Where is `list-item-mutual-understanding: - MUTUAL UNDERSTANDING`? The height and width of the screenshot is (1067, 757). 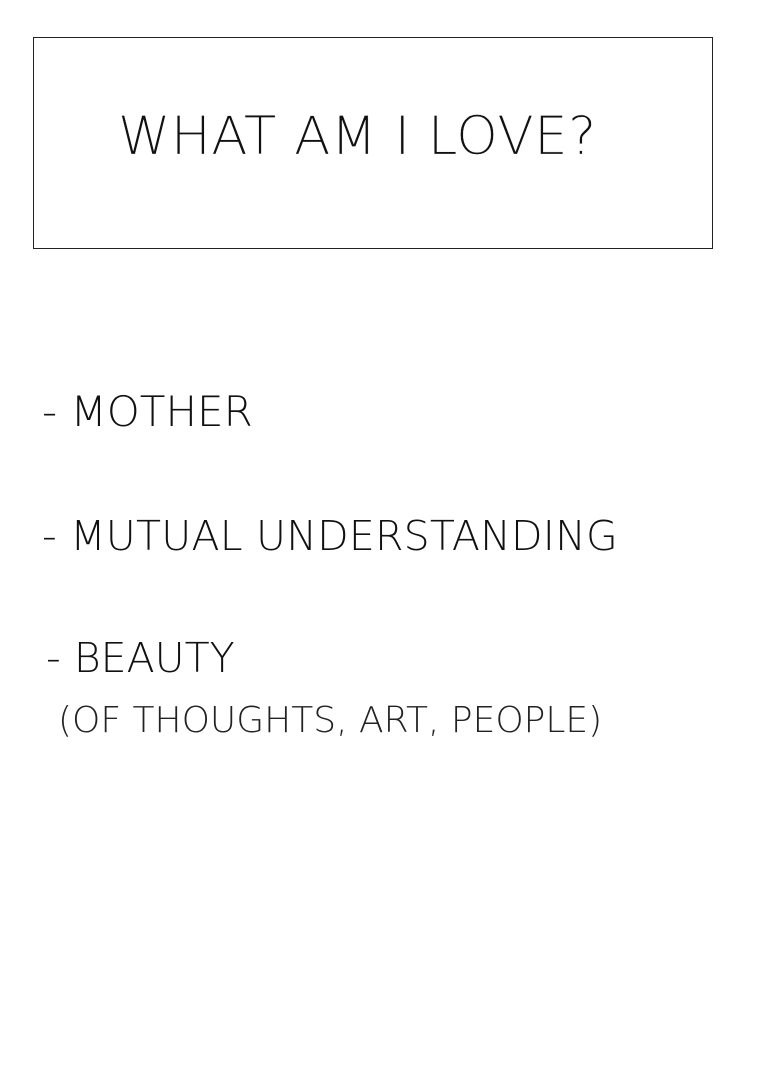 list-item-mutual-understanding: - MUTUAL UNDERSTANDING is located at coordinates (330, 536).